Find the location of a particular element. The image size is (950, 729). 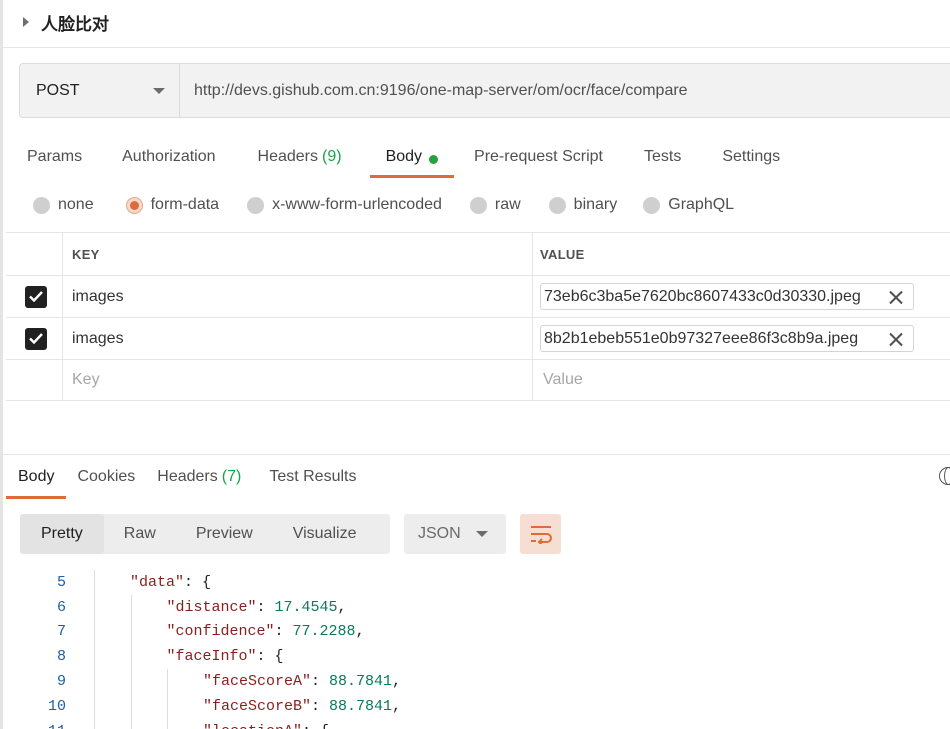

caret-right-icon is located at coordinates (26, 22).